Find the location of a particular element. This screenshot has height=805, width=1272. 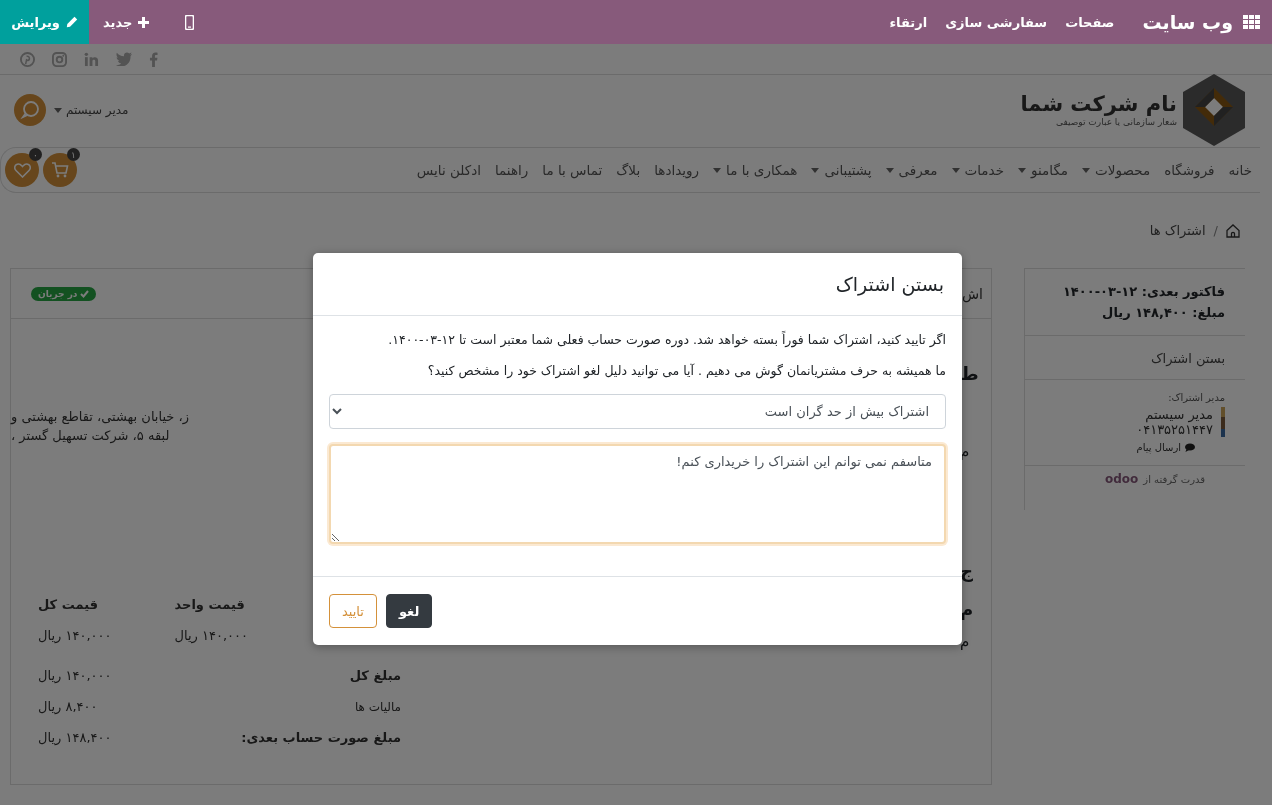

total-label: مبلغ کل is located at coordinates (375, 675).